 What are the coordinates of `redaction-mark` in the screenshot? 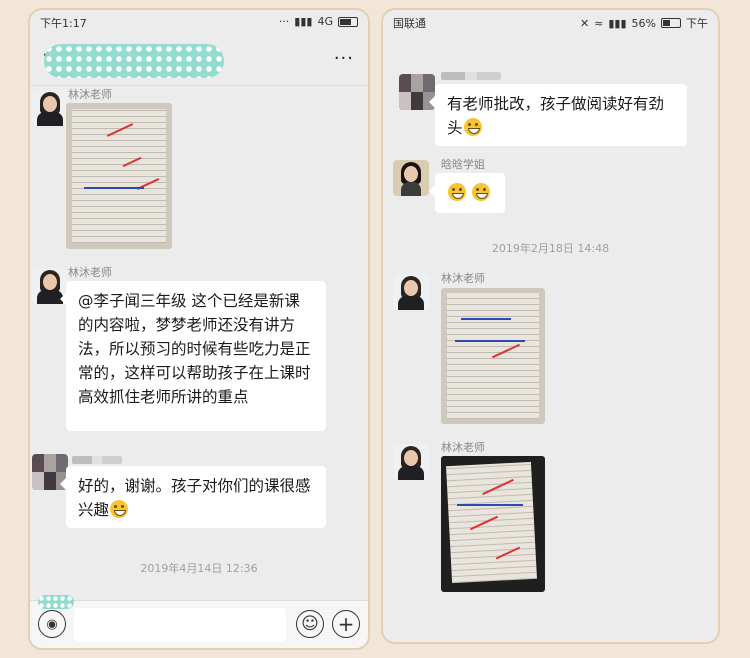 It's located at (56, 602).